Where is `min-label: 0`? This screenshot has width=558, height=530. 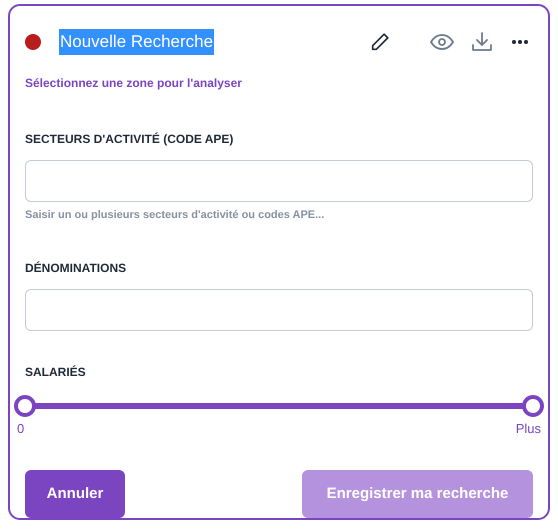
min-label: 0 is located at coordinates (20, 429).